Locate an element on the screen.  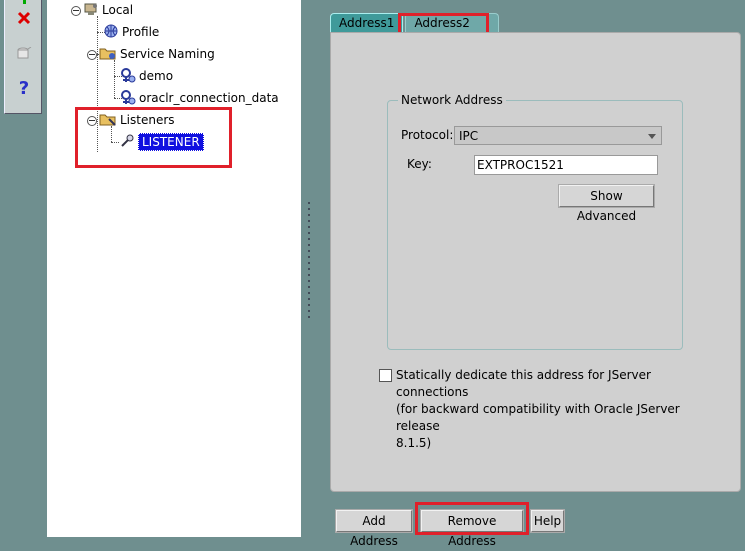
protocol-value: IPC is located at coordinates (469, 135).